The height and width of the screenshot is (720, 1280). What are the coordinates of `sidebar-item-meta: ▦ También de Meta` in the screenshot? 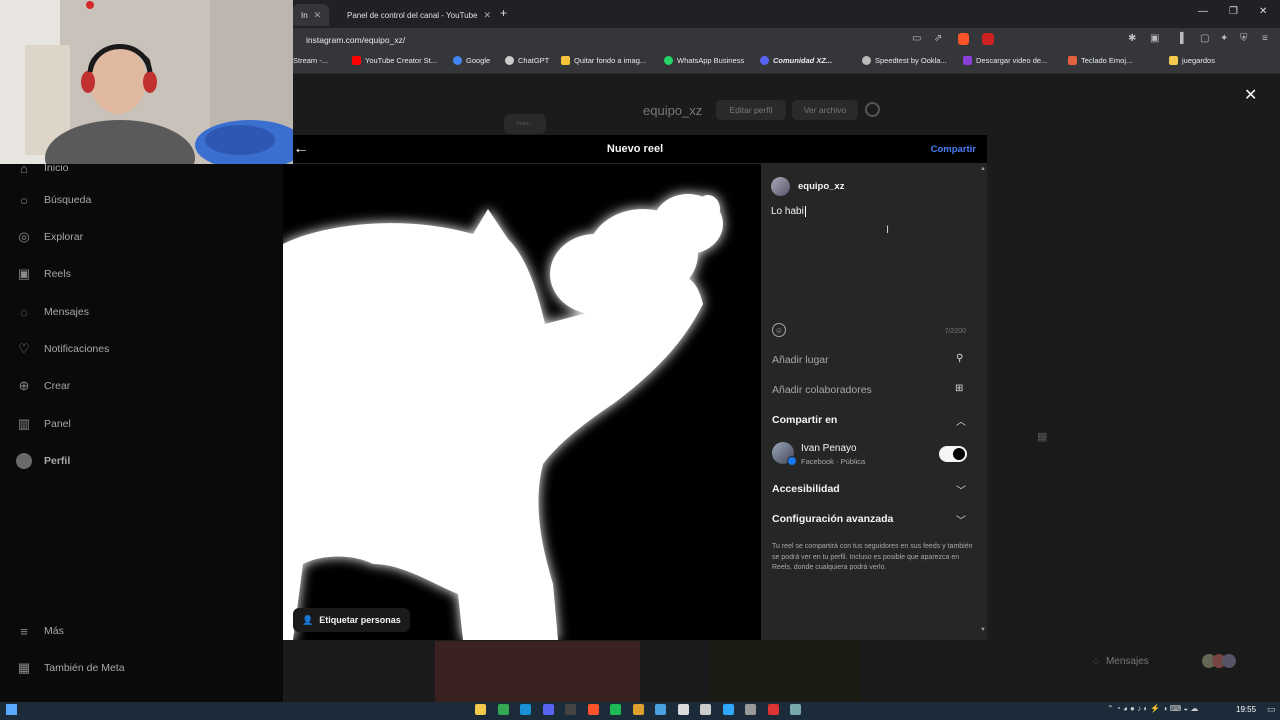 It's located at (70, 668).